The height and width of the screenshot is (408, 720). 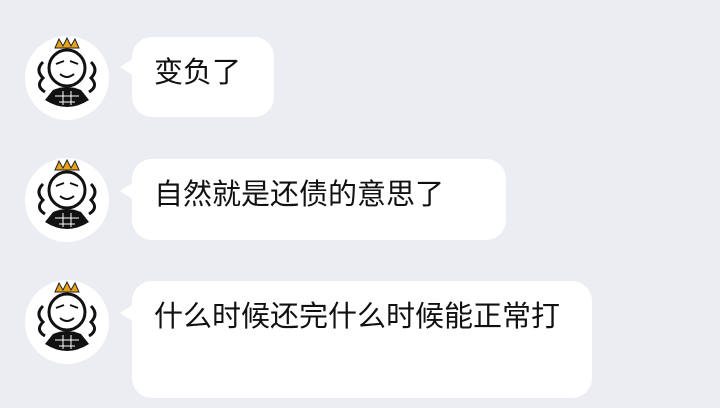 I want to click on message-bubble: 自然就是还债的意思了, so click(x=319, y=199).